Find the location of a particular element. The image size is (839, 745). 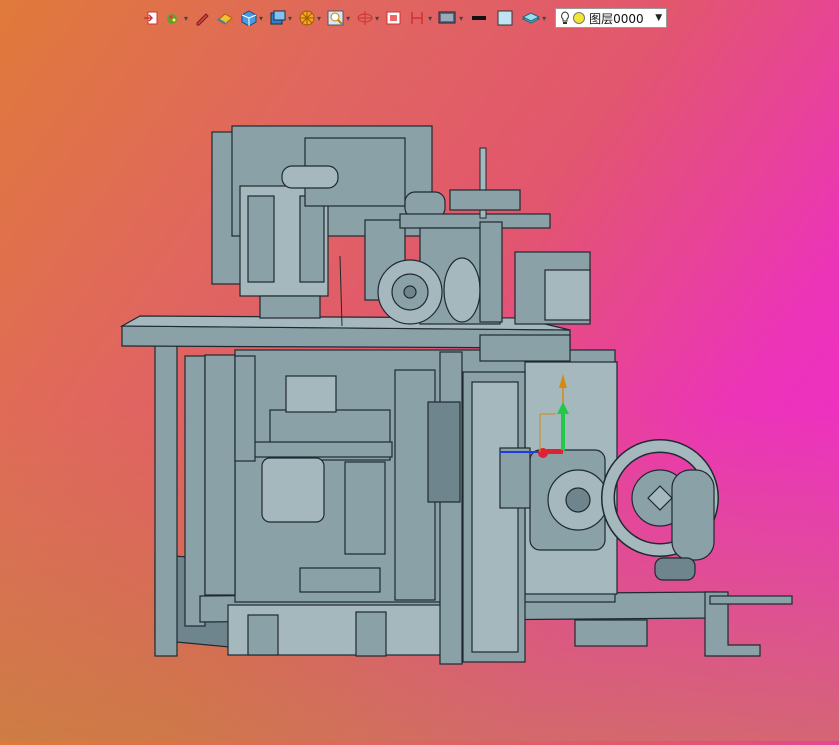

paint-icon: ▾ is located at coordinates (176, 18).